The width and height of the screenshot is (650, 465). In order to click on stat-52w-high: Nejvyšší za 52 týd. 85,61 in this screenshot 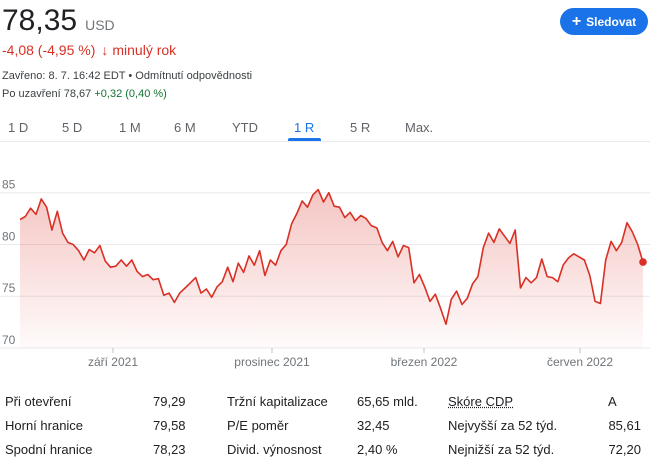, I will do `click(544, 425)`.